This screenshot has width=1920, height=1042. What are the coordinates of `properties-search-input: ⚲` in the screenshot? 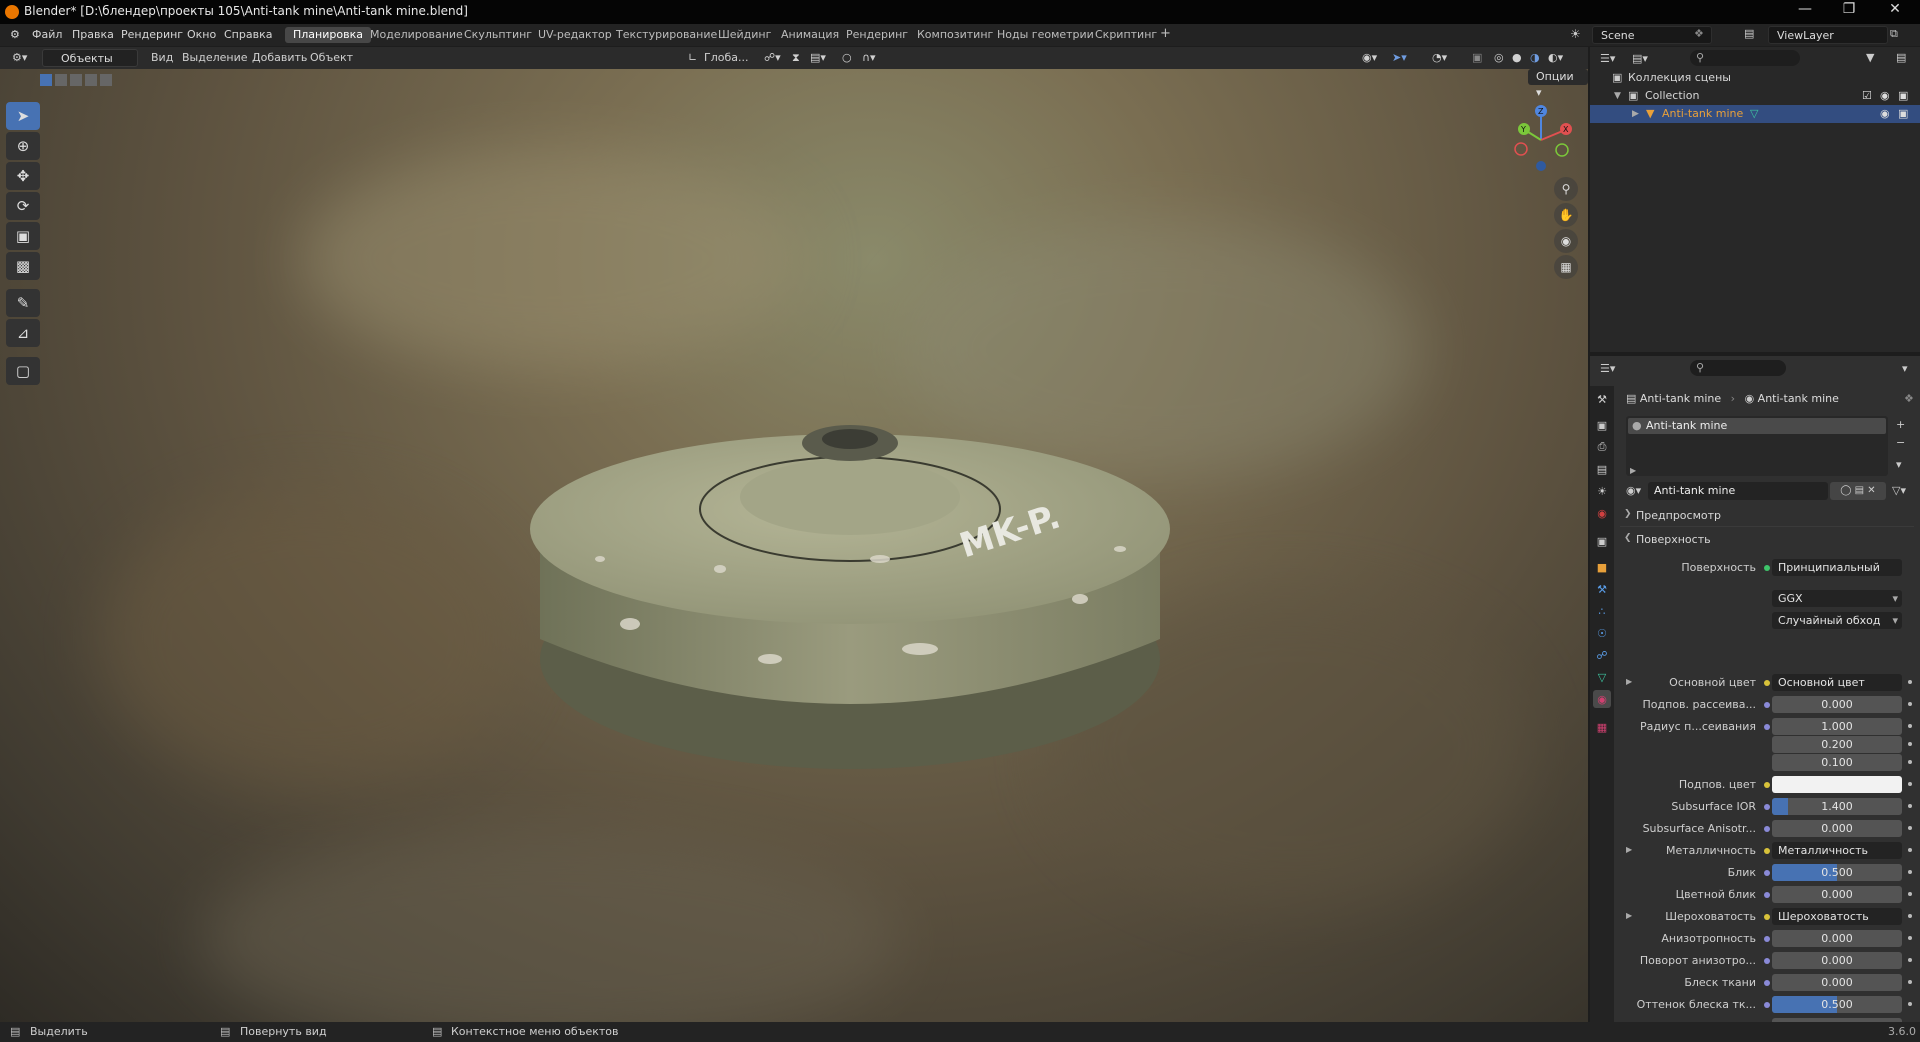 It's located at (1738, 368).